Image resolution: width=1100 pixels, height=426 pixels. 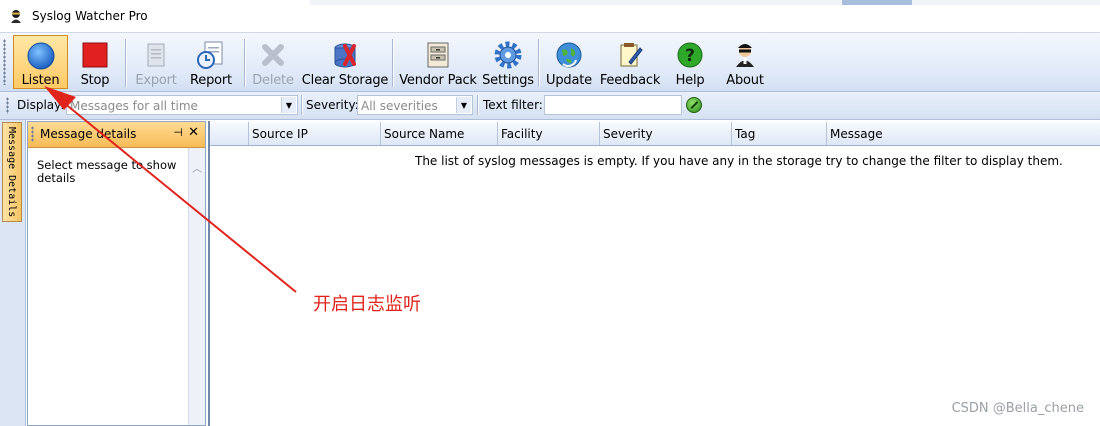 I want to click on update-button: Update, so click(x=569, y=62).